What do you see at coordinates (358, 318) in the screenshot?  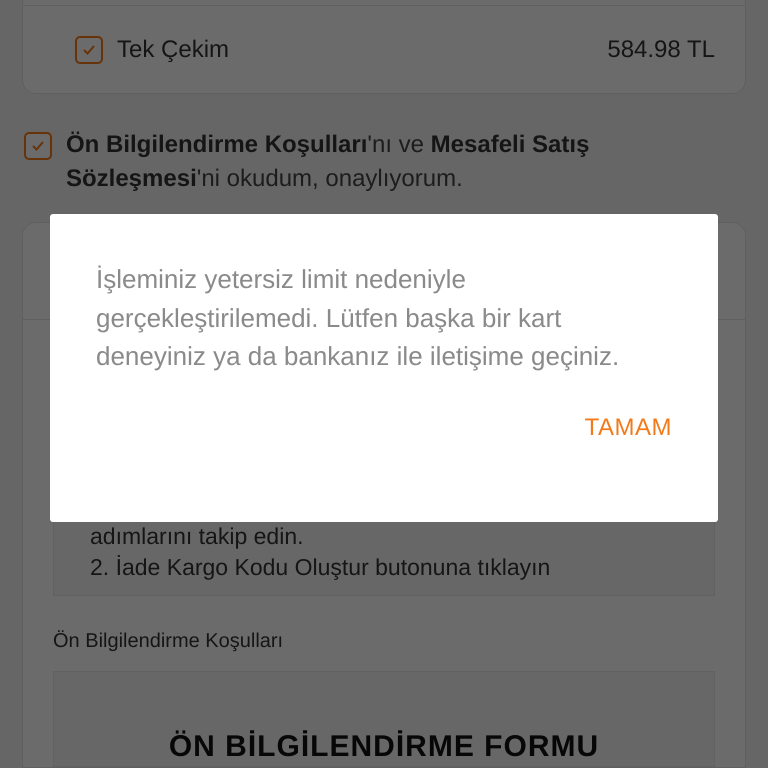 I see `dialog-message: İşleminiz yetersiz limit nedeniyle gerçekleştirilemedi. Lütfen başka bir kart deneyiniz ya da bankanız ile iletişime geçiniz.` at bounding box center [358, 318].